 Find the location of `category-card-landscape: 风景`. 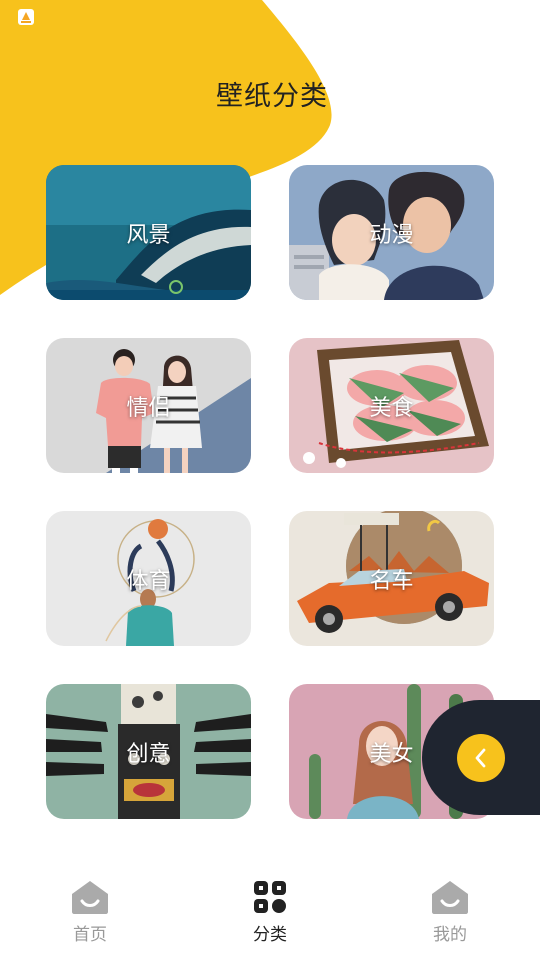

category-card-landscape: 风景 is located at coordinates (148, 232).